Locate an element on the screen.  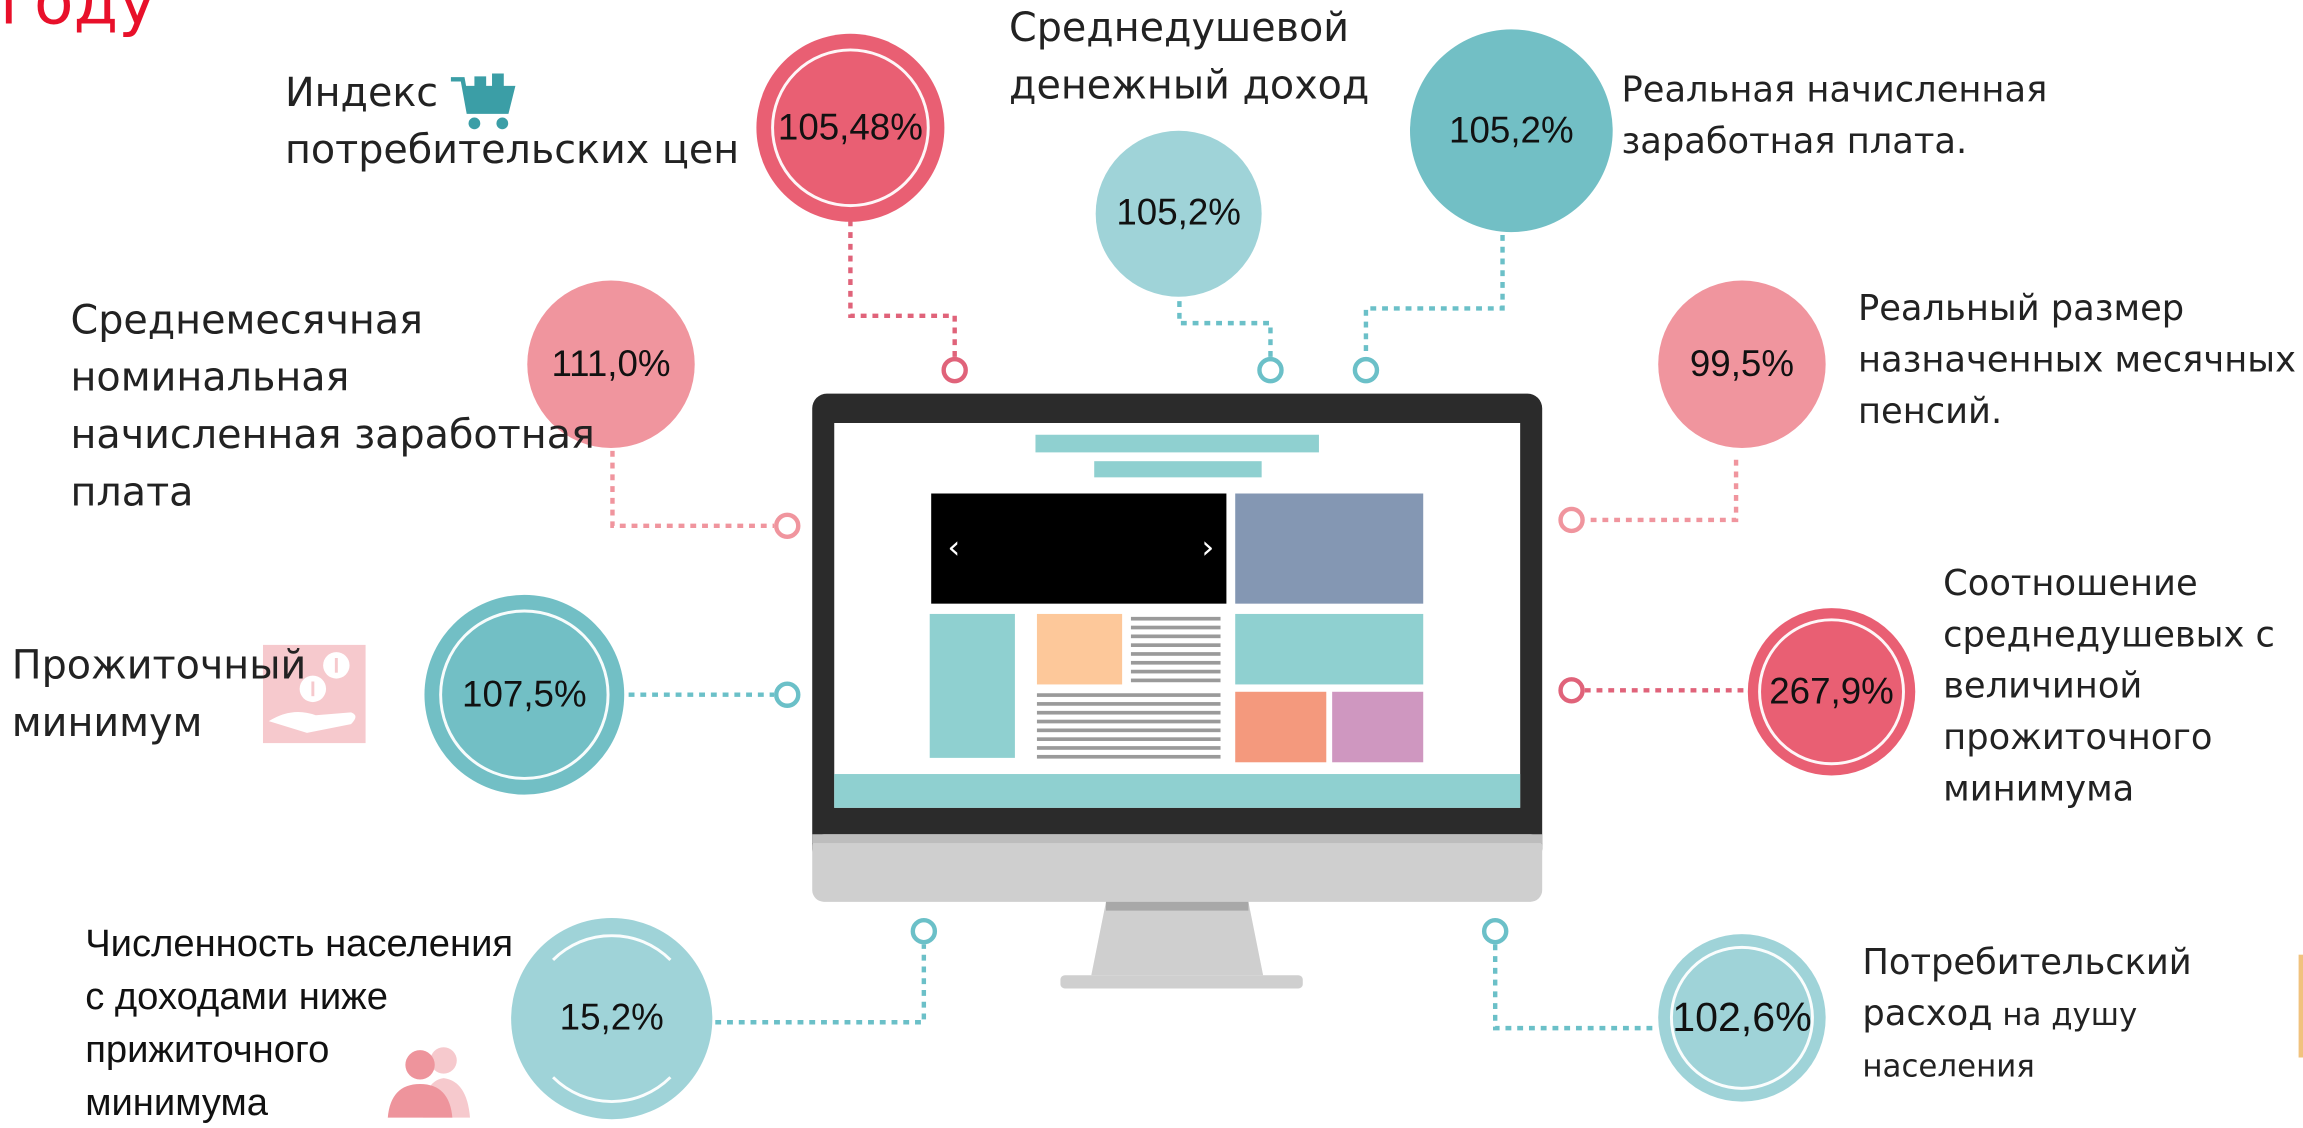
value-ratio: 267,9% is located at coordinates (1831, 691).